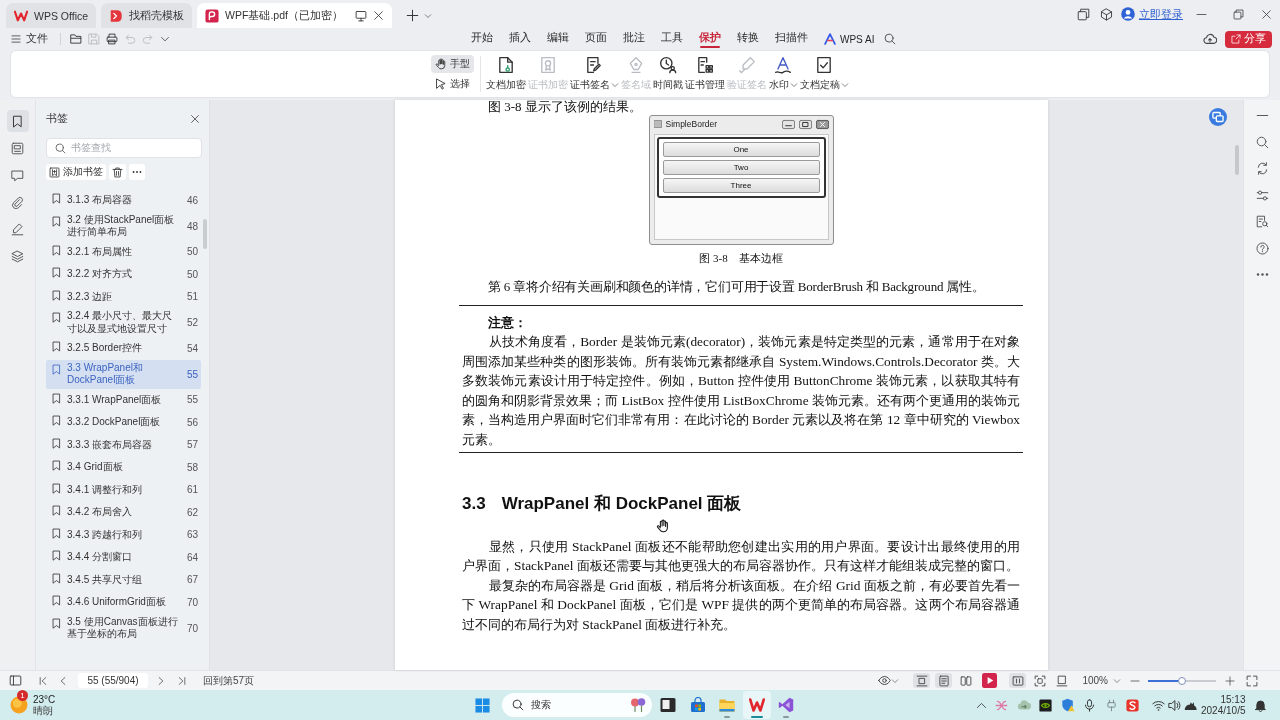 Image resolution: width=1280 pixels, height=720 pixels. What do you see at coordinates (1262, 168) in the screenshot?
I see `swap-arrows-icon` at bounding box center [1262, 168].